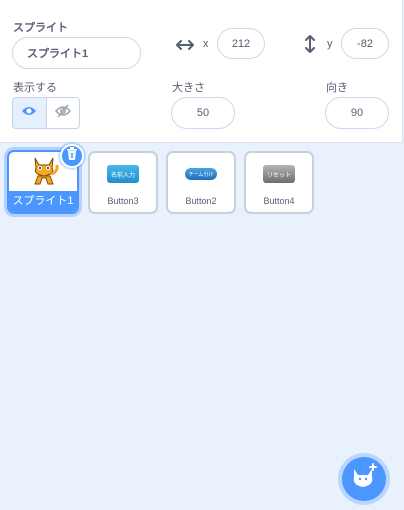  I want to click on show-label: 表示する, so click(35, 88).